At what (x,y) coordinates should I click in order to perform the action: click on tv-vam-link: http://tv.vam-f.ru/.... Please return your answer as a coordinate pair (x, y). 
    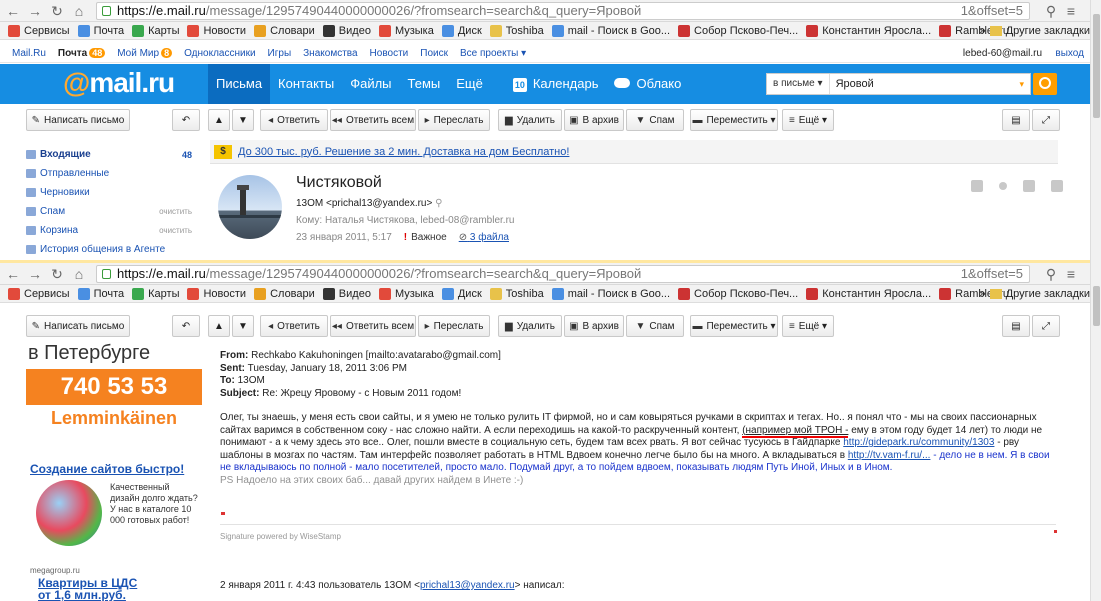
    Looking at the image, I should click on (889, 455).